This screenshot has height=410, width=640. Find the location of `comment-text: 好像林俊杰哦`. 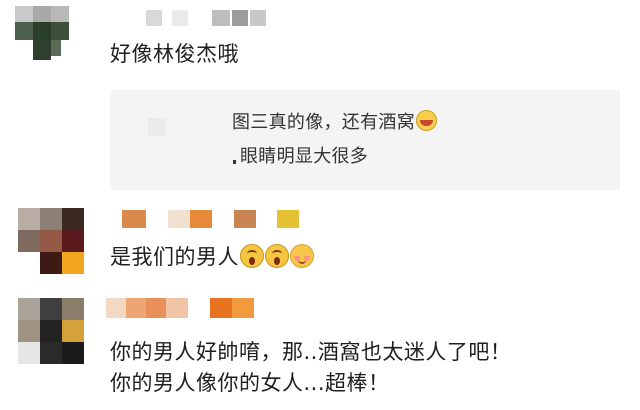

comment-text: 好像林俊杰哦 is located at coordinates (174, 54).